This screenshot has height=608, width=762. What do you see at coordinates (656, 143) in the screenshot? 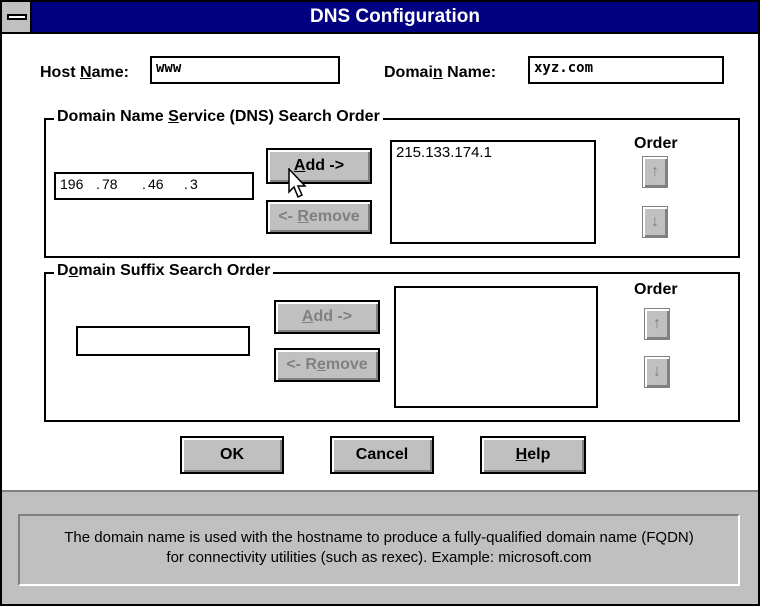
I see `dns-order-label: Order` at bounding box center [656, 143].